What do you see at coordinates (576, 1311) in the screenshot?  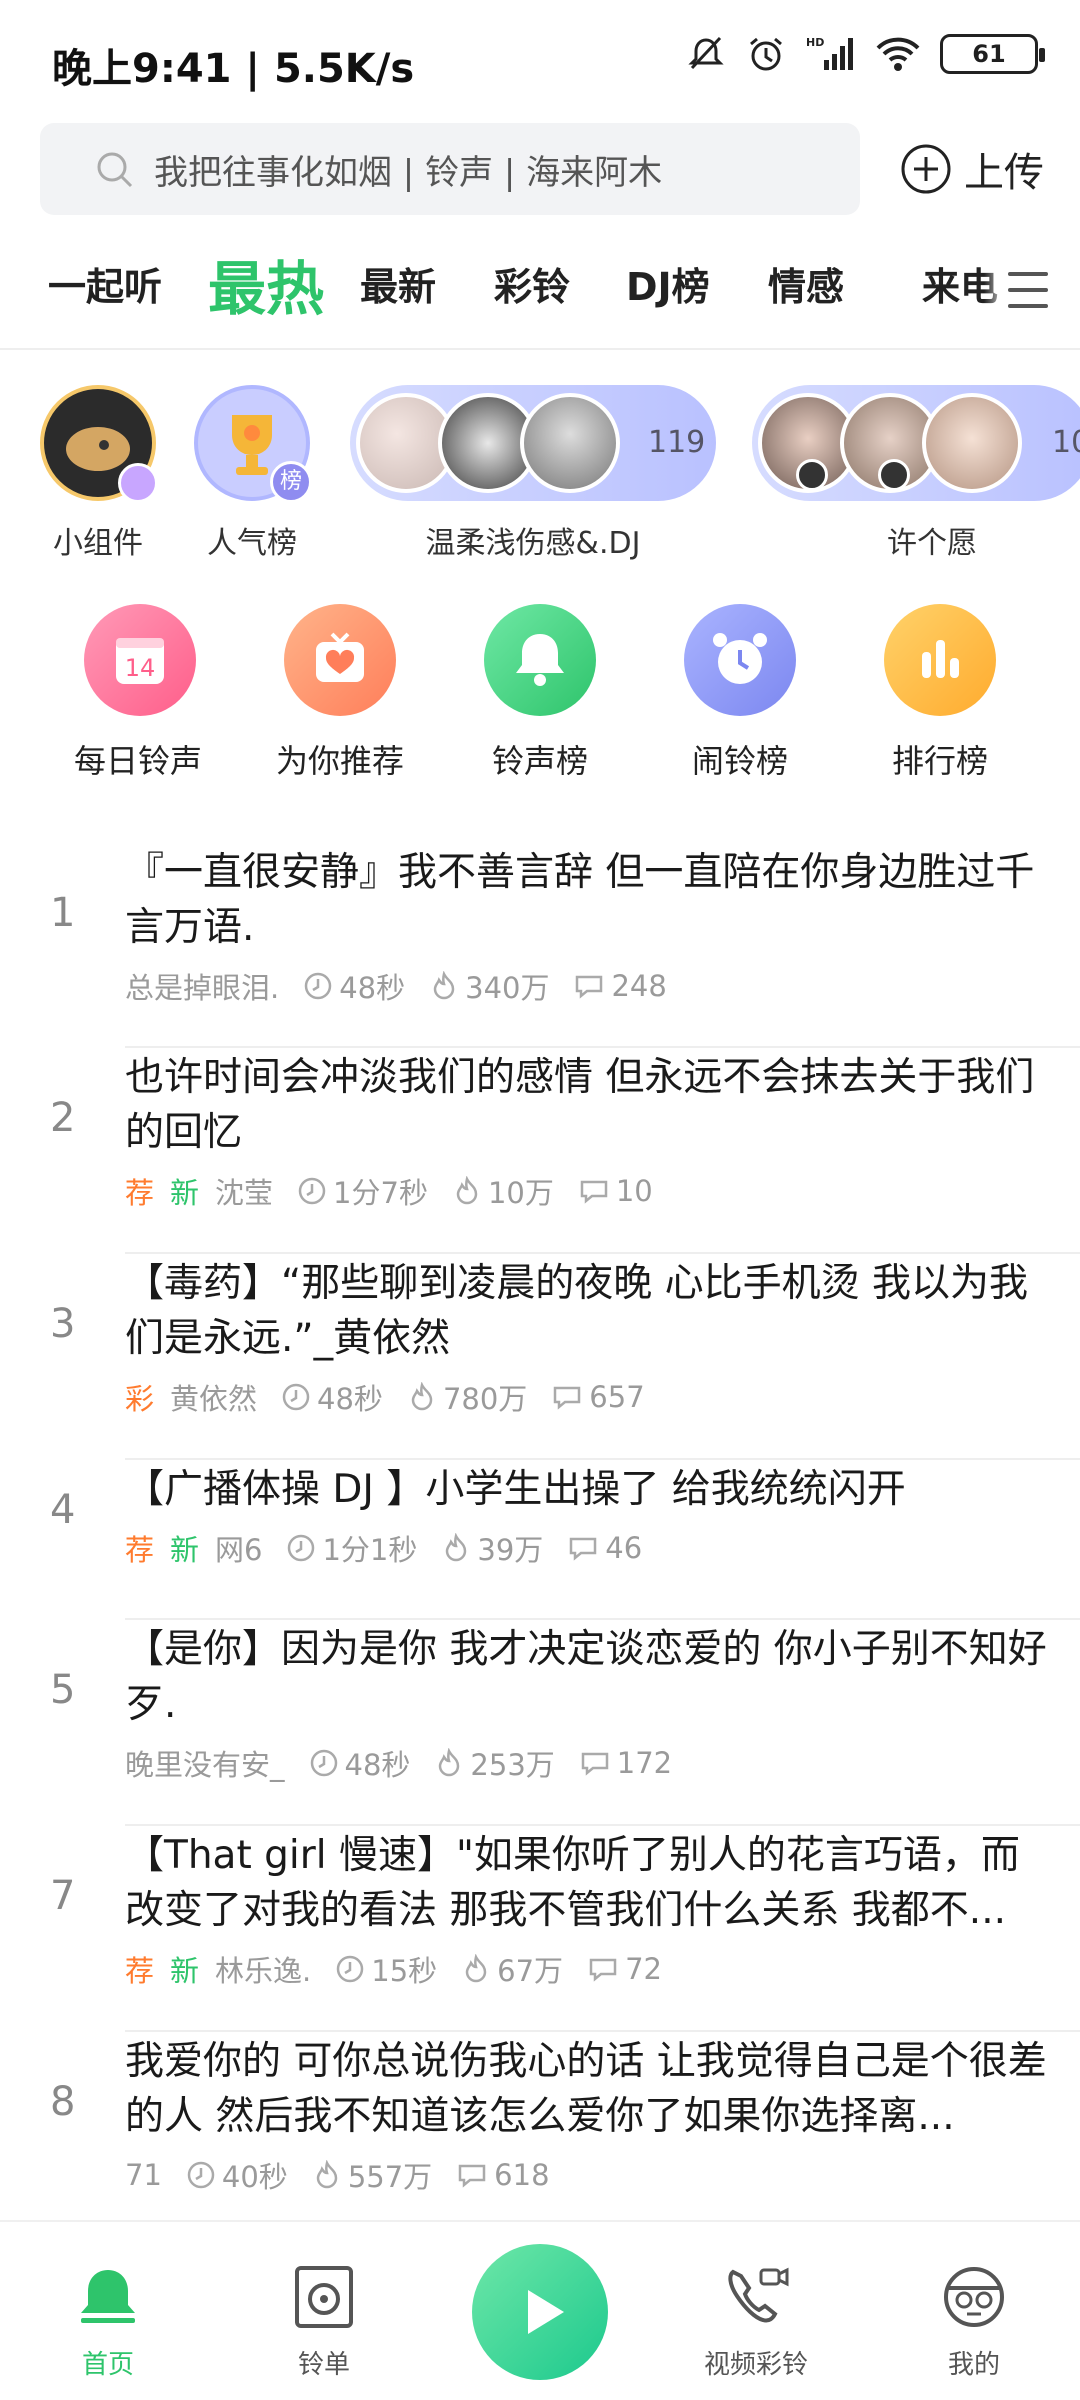 I see `song-title: 【毒药】“那些聊到凌晨的夜晚 心比手机烫 我以为我们是永远.”_黄依然` at bounding box center [576, 1311].